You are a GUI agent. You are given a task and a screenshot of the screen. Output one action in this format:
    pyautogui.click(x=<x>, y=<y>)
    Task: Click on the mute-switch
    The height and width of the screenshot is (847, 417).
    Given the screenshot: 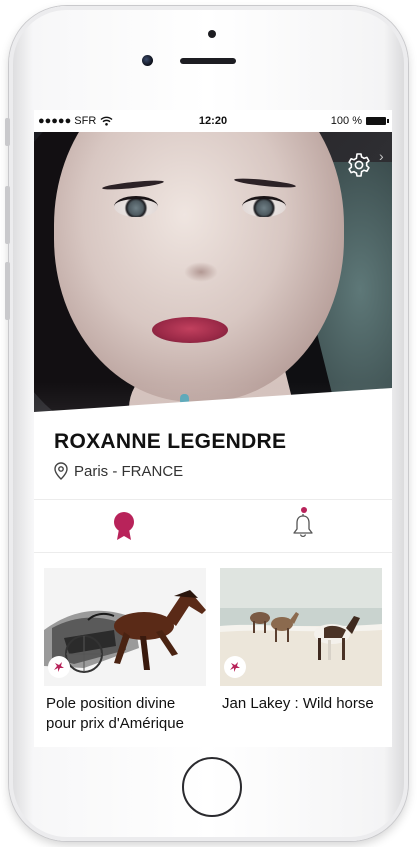 What is the action you would take?
    pyautogui.click(x=7, y=132)
    